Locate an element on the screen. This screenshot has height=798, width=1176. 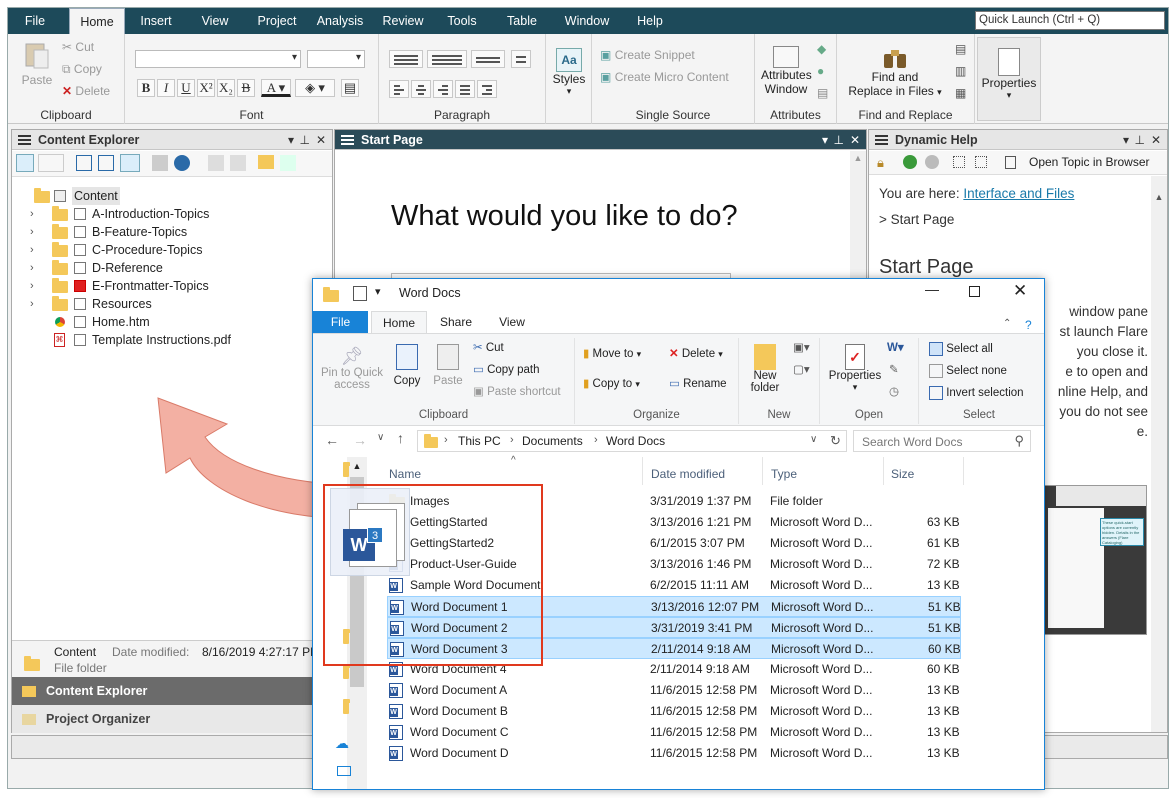
column-date-modified: Date modified is located at coordinates (688, 474).